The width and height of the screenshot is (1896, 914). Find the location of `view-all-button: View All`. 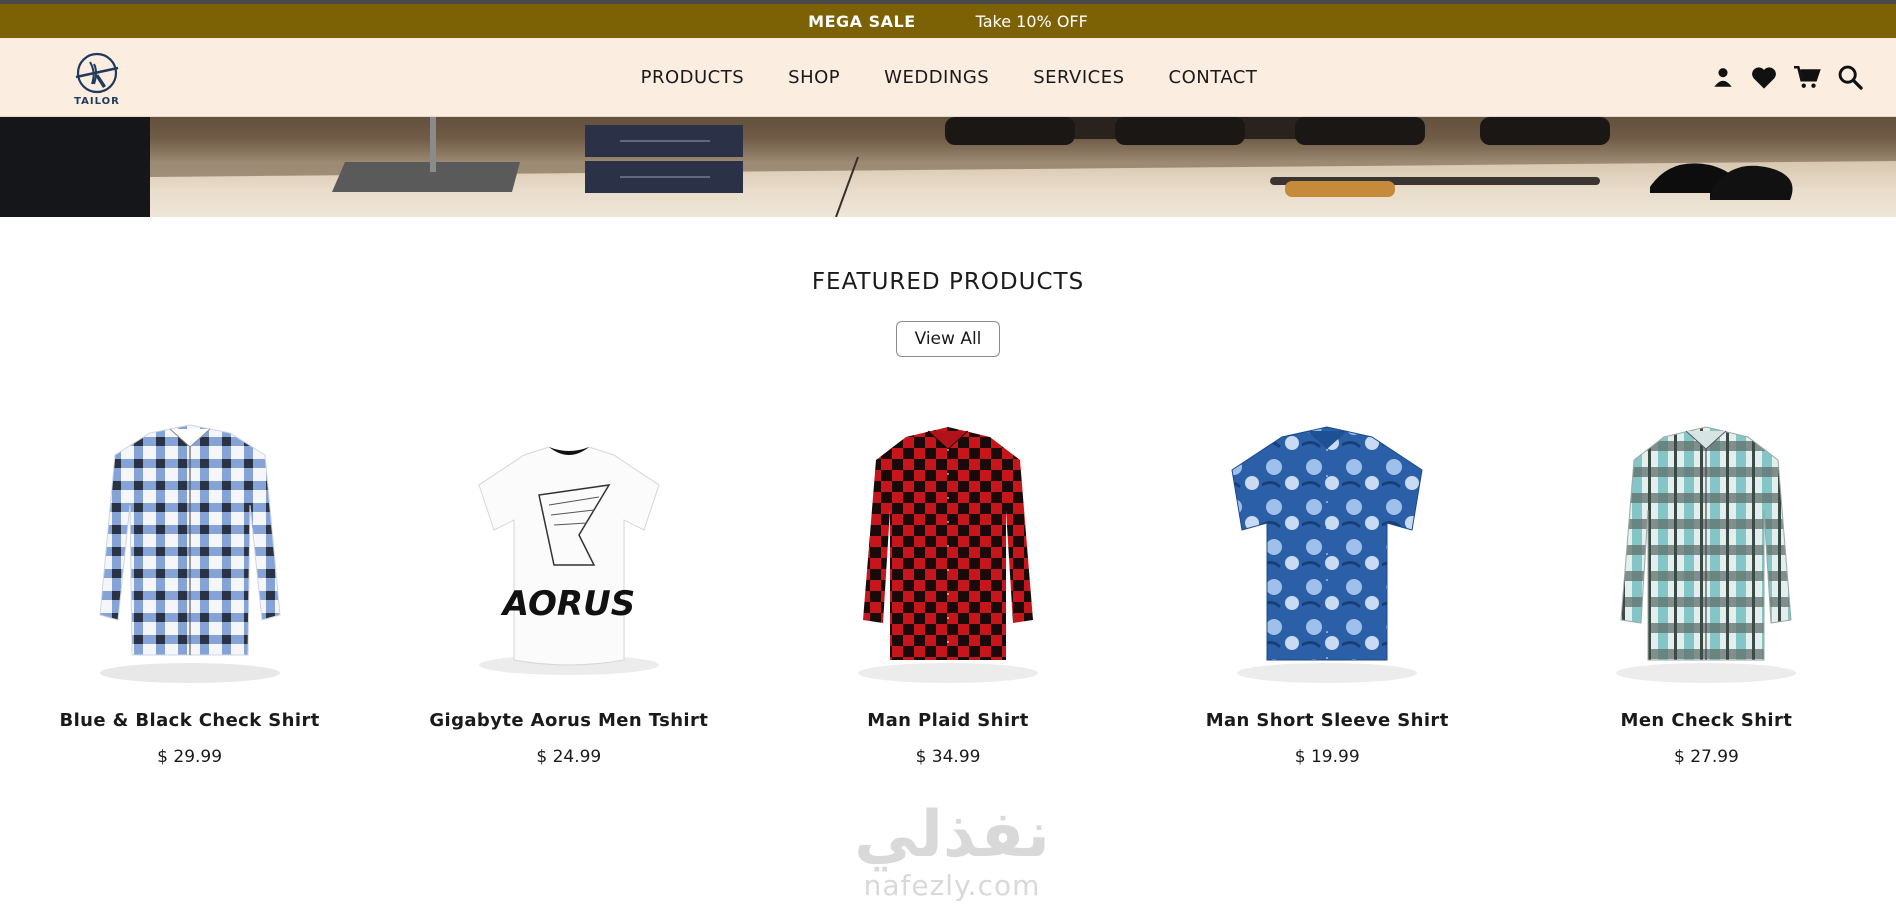

view-all-button: View All is located at coordinates (948, 339).